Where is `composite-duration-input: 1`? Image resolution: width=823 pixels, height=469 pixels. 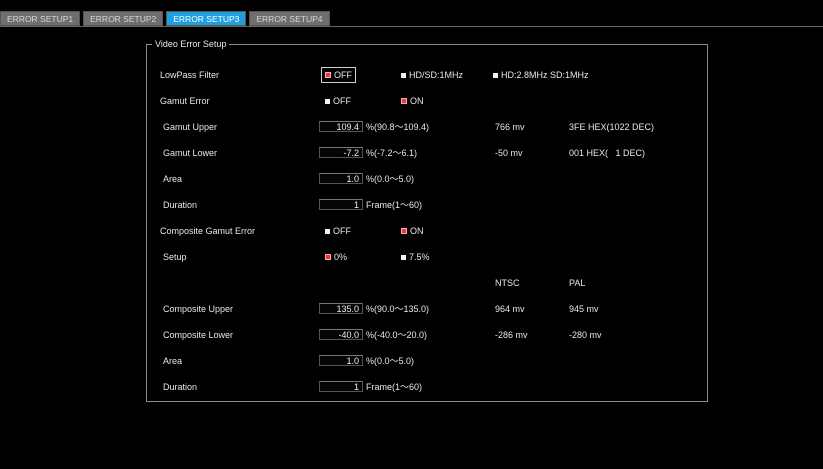 composite-duration-input: 1 is located at coordinates (341, 386).